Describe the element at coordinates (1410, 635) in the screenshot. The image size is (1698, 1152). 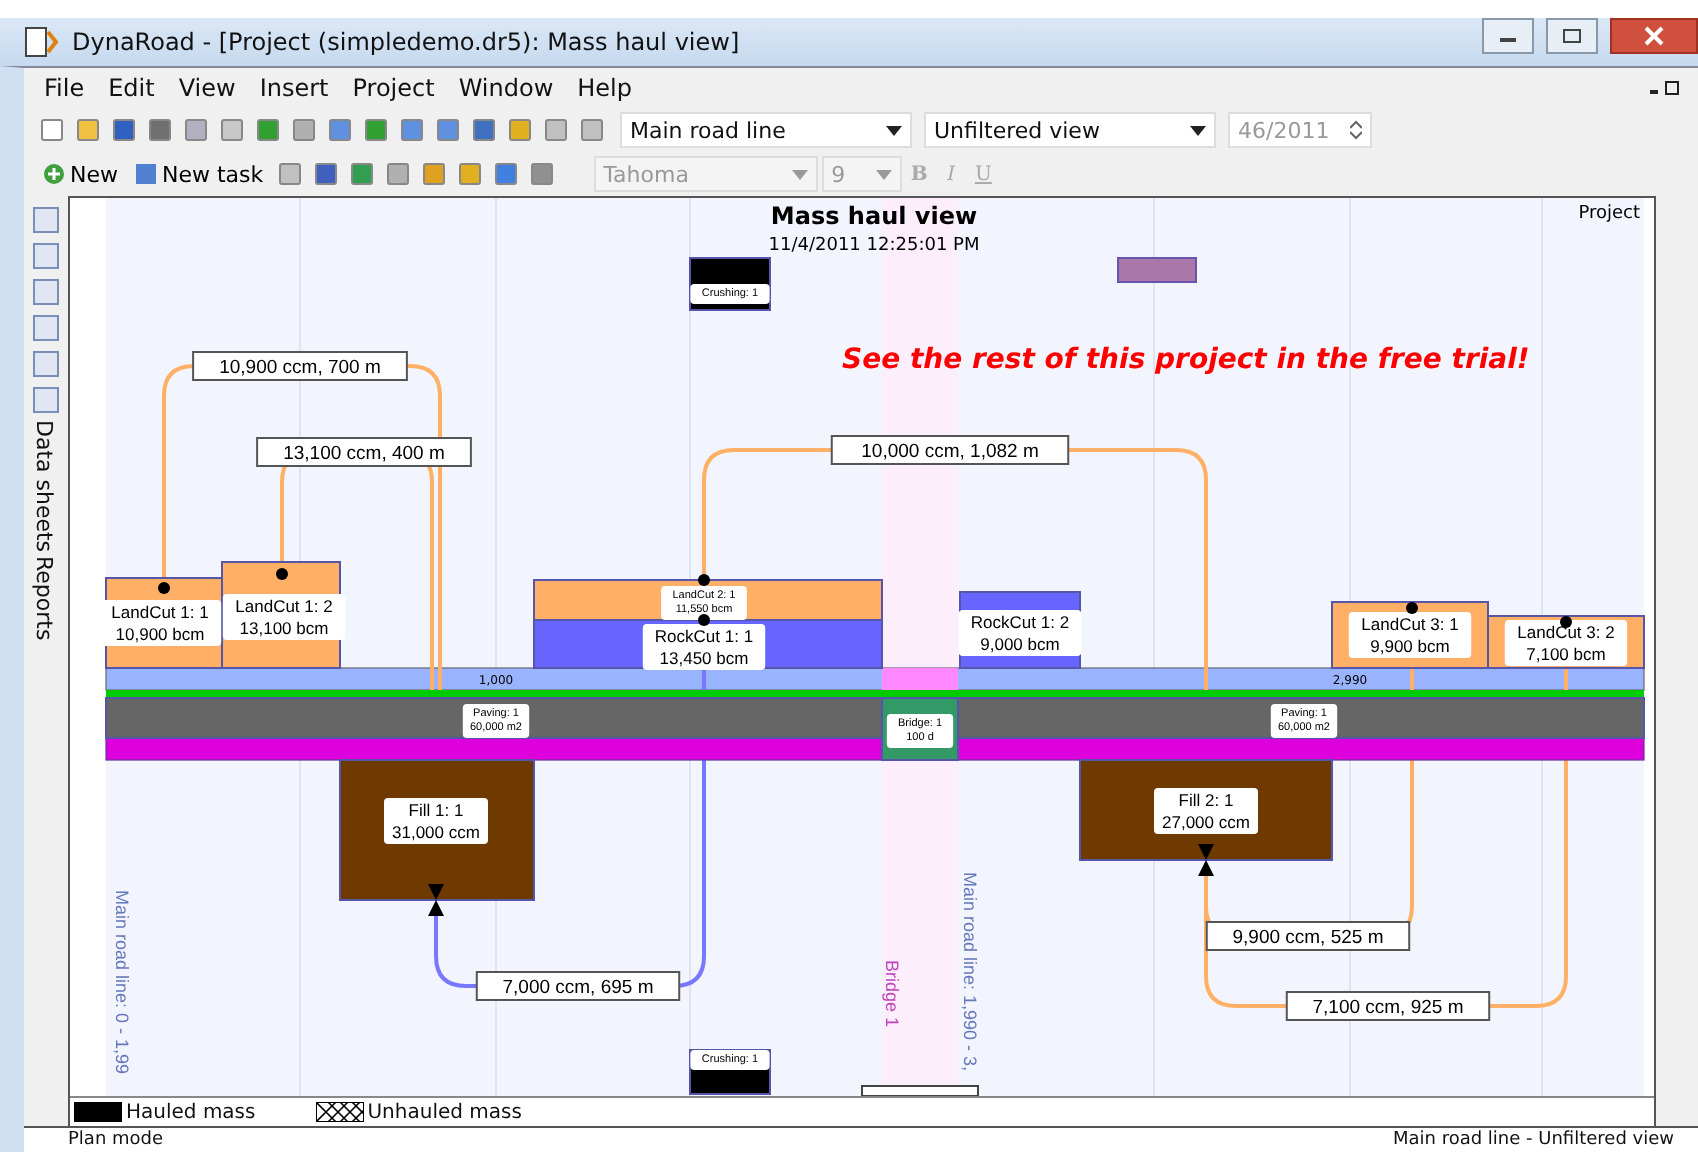
I see `activity-label: LandCut 3: 1 9,900 bcm` at that location.